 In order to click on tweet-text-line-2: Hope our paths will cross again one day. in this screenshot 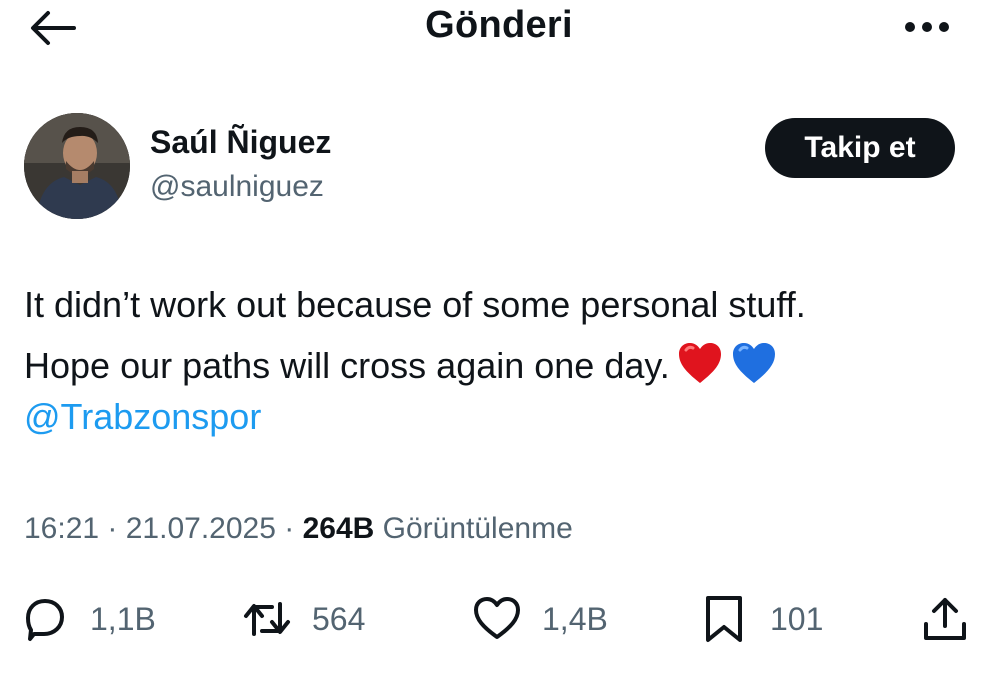, I will do `click(401, 363)`.